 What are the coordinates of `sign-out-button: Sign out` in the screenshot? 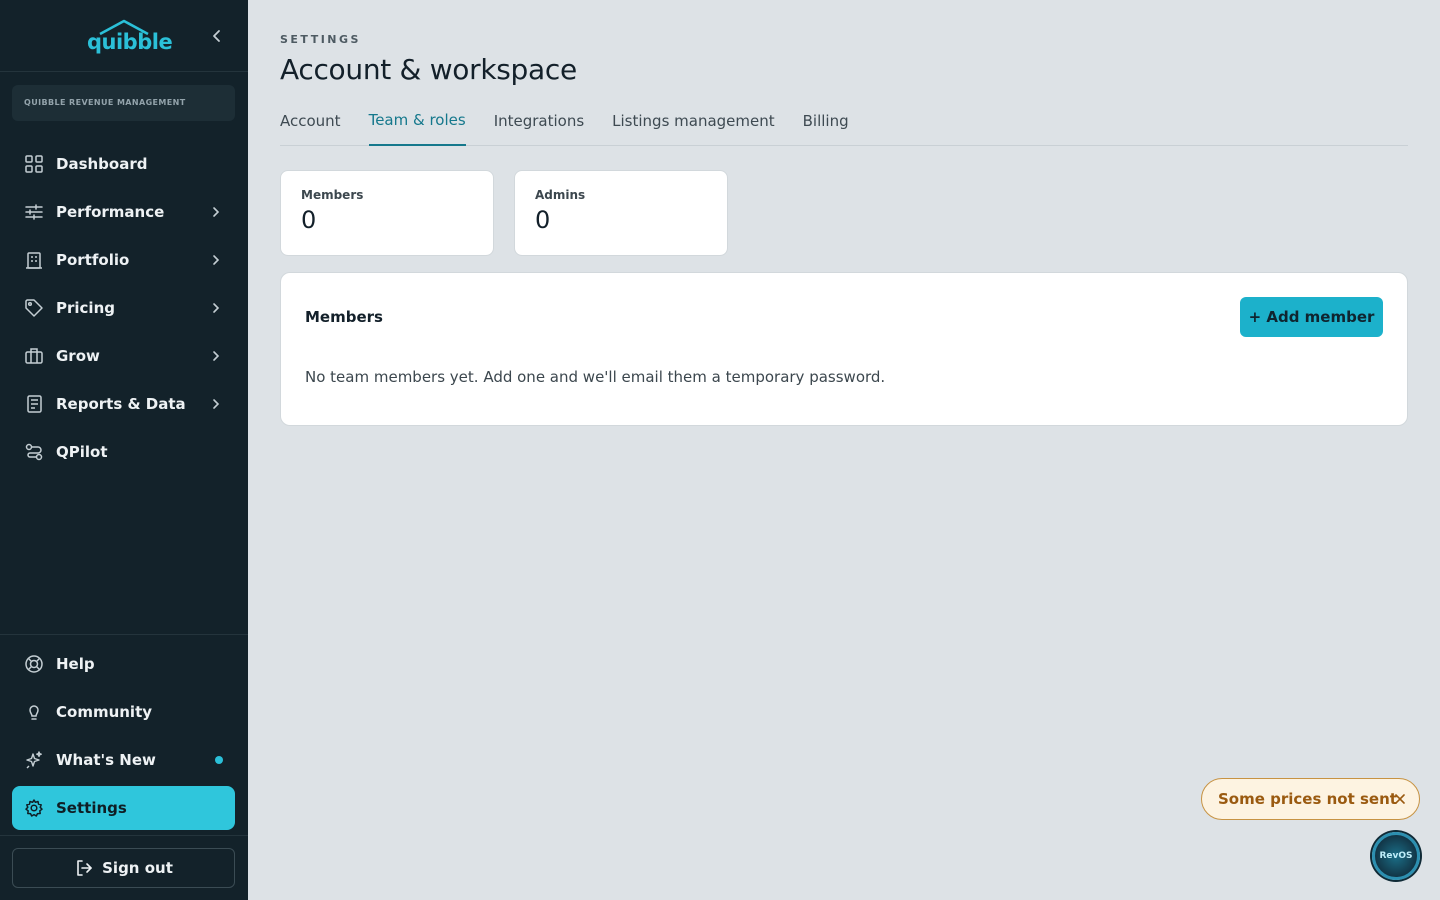 It's located at (123, 868).